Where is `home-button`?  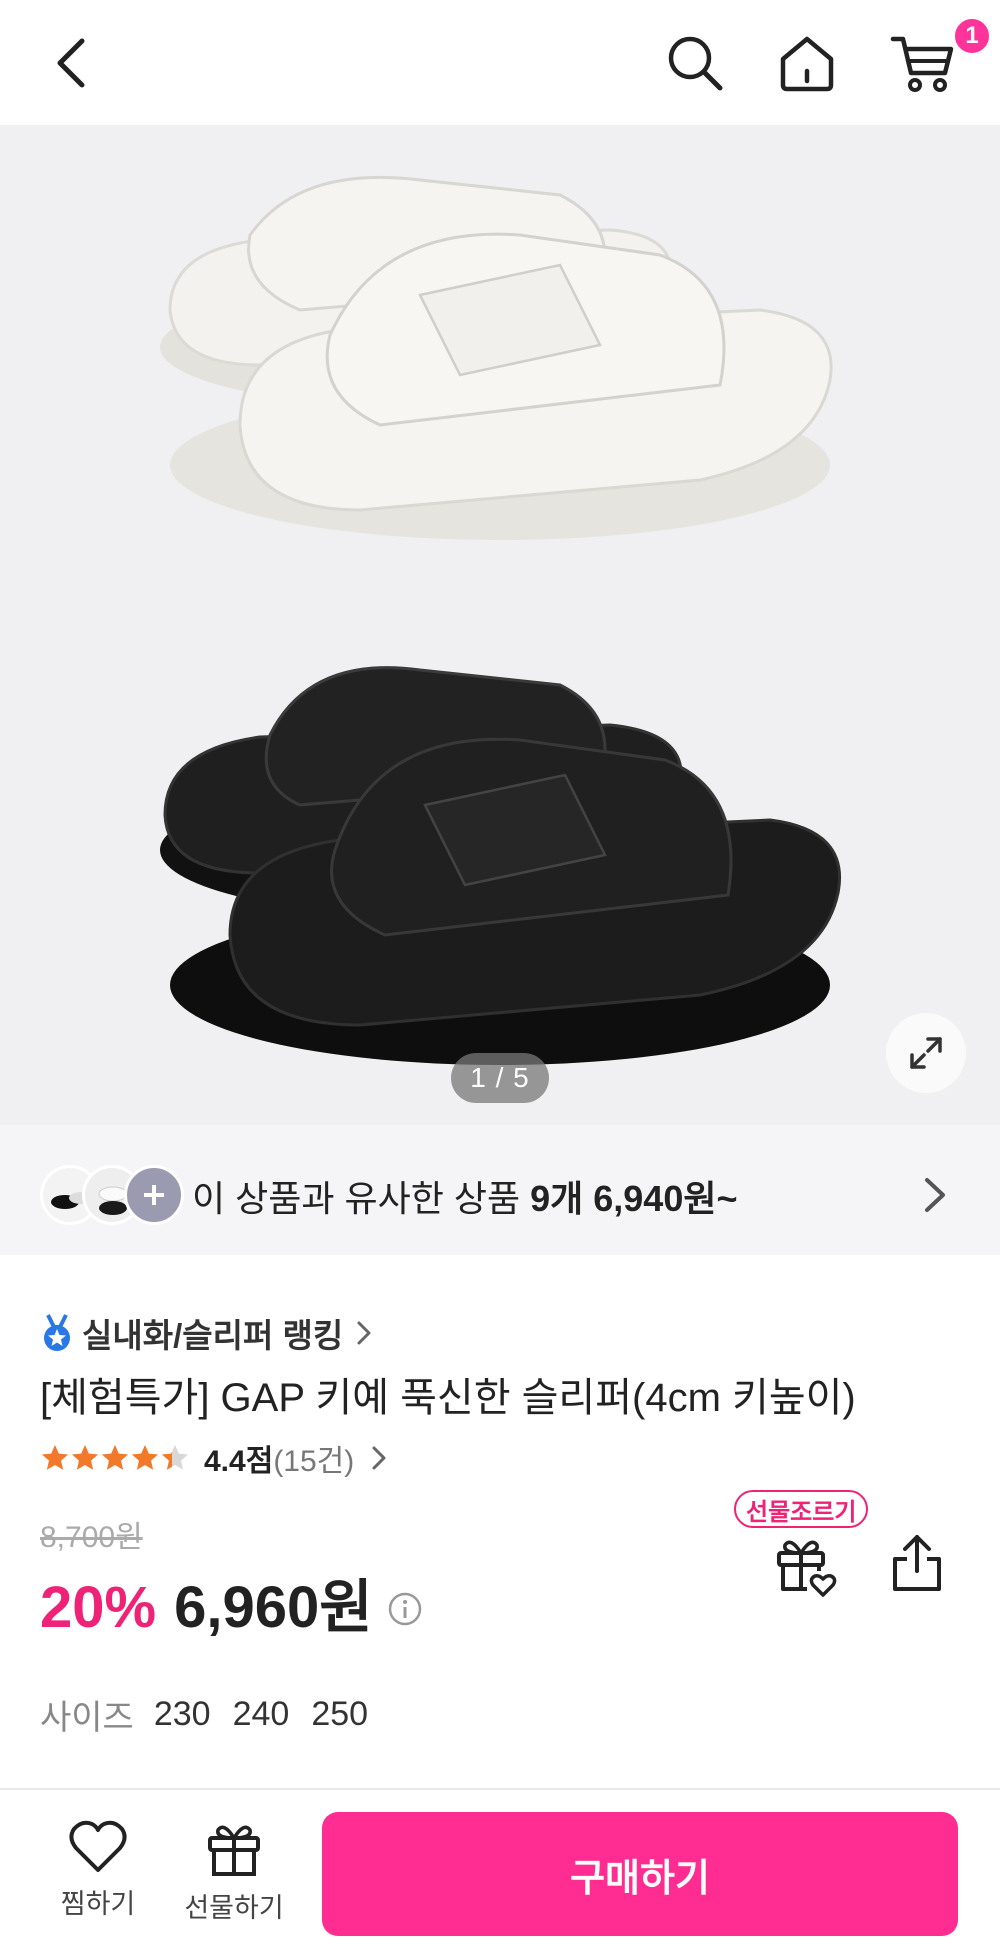
home-button is located at coordinates (807, 63).